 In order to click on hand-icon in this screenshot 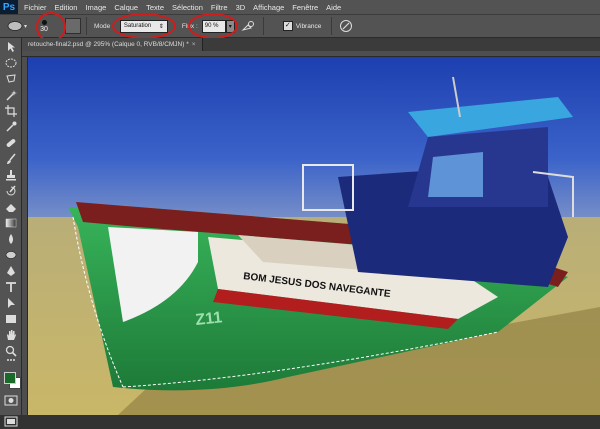, I will do `click(11, 334)`.